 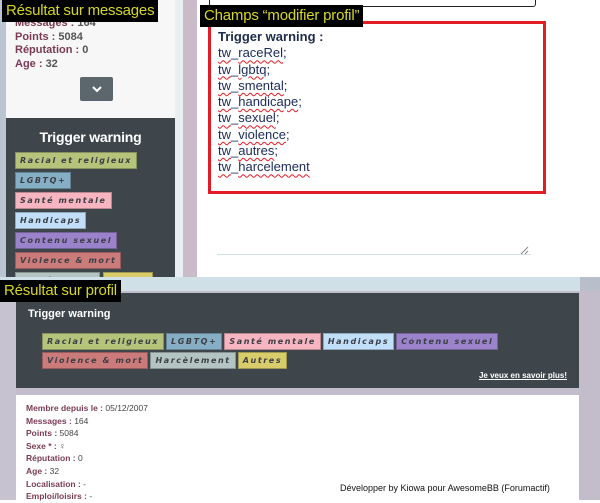 I want to click on textarea-line: tw_harcelement, so click(x=264, y=167).